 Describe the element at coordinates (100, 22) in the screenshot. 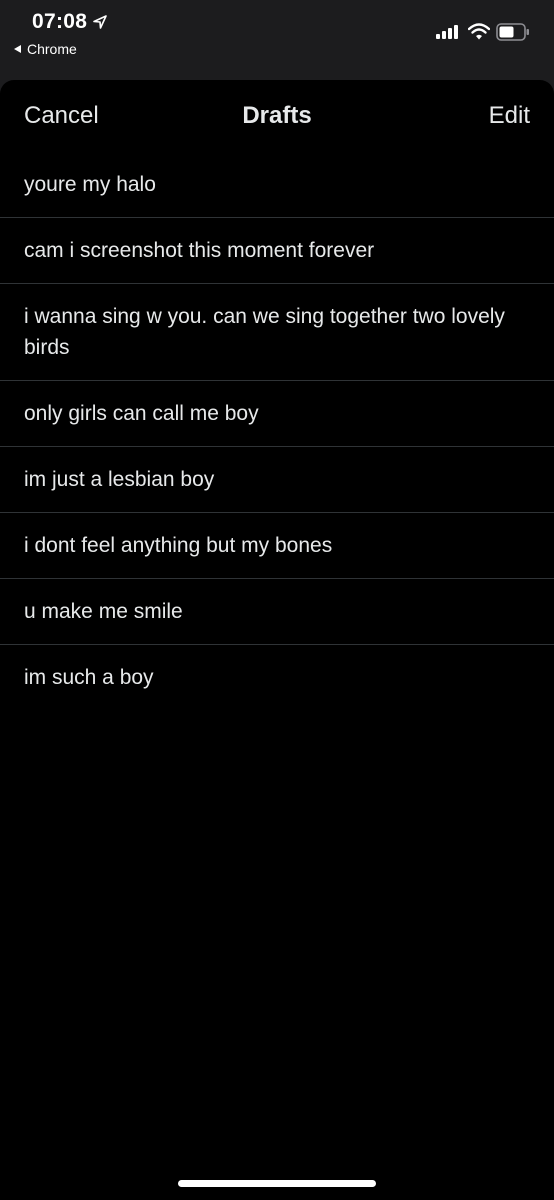

I see `location-arrow-icon` at that location.